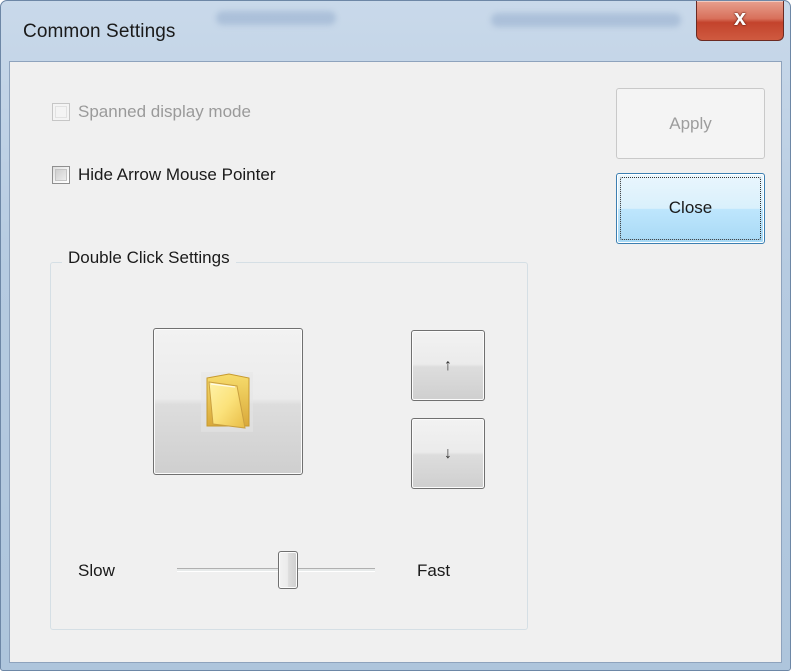  I want to click on spanned-display-mode-label: Spanned display mode, so click(164, 111).